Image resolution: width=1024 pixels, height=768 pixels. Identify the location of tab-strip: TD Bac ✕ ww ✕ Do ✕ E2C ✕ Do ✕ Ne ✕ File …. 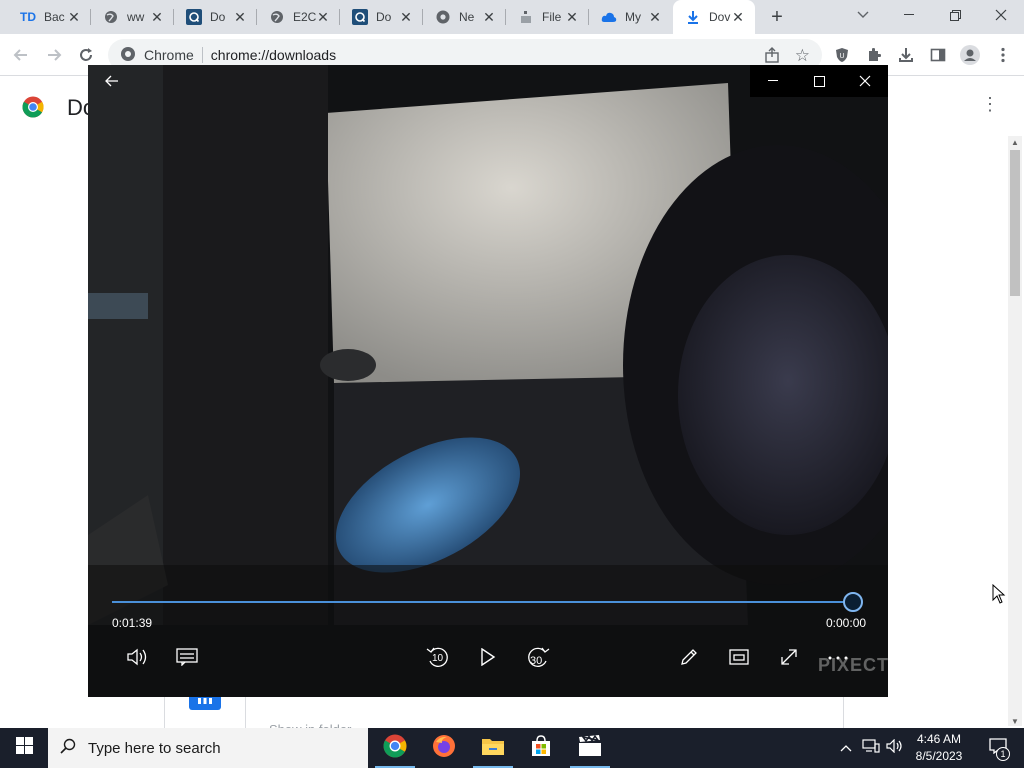
(512, 17).